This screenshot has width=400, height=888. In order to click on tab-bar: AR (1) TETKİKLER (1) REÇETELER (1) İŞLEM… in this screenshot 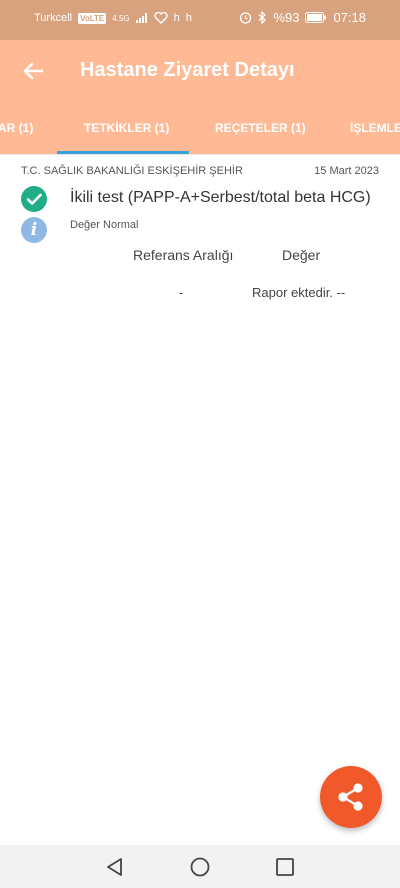, I will do `click(200, 128)`.